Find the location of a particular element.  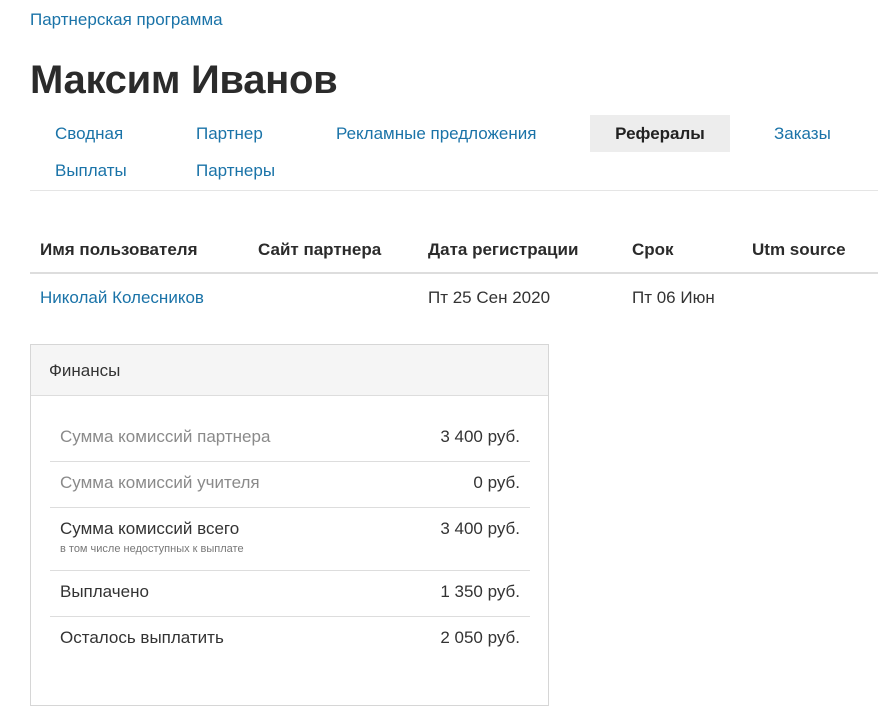

finance-row-remaining: Осталось выплатить 2 050 руб. is located at coordinates (290, 640).